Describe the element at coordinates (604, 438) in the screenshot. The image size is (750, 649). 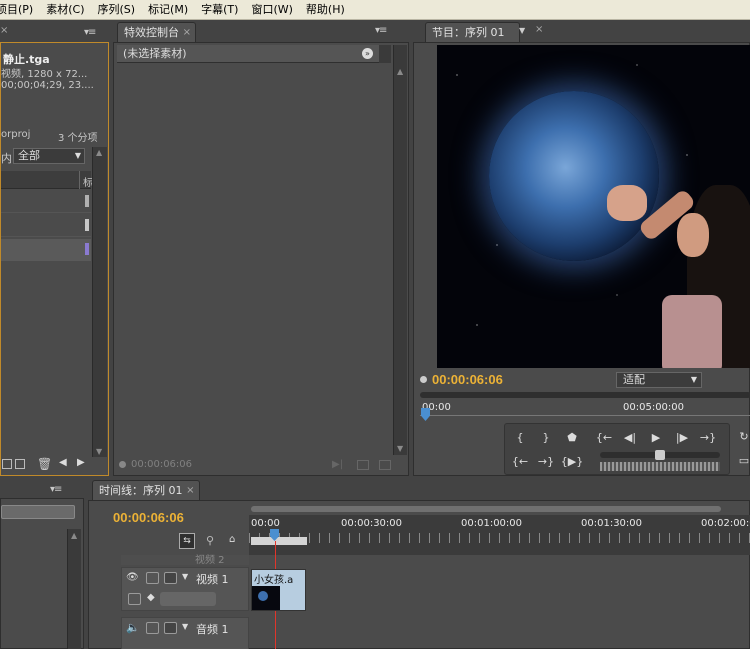
I see `go-to-in-icon: {←` at that location.